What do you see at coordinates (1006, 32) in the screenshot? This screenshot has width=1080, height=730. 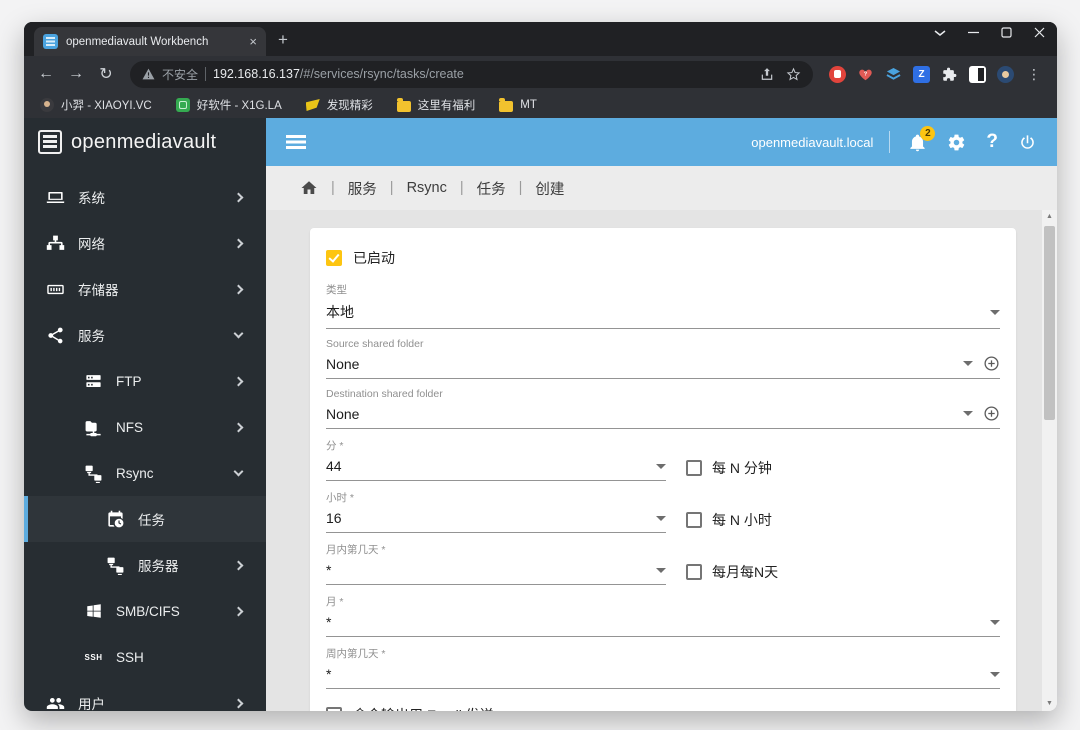 I see `window-maximize-button` at bounding box center [1006, 32].